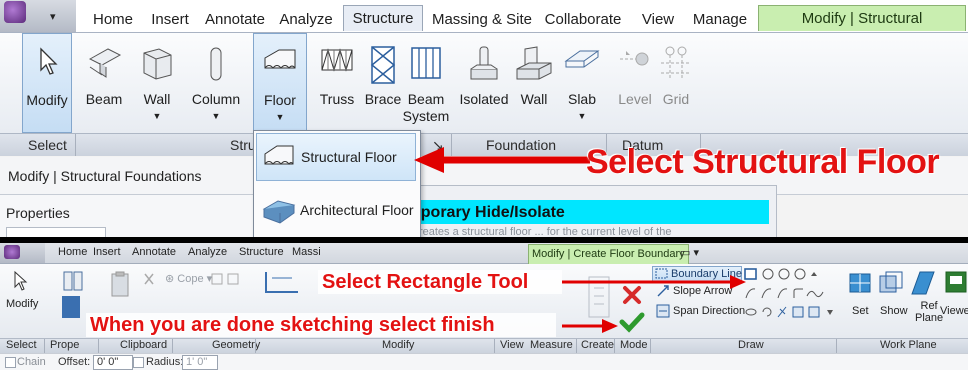 Image resolution: width=968 pixels, height=370 pixels. What do you see at coordinates (282, 283) in the screenshot?
I see `align-icon` at bounding box center [282, 283].